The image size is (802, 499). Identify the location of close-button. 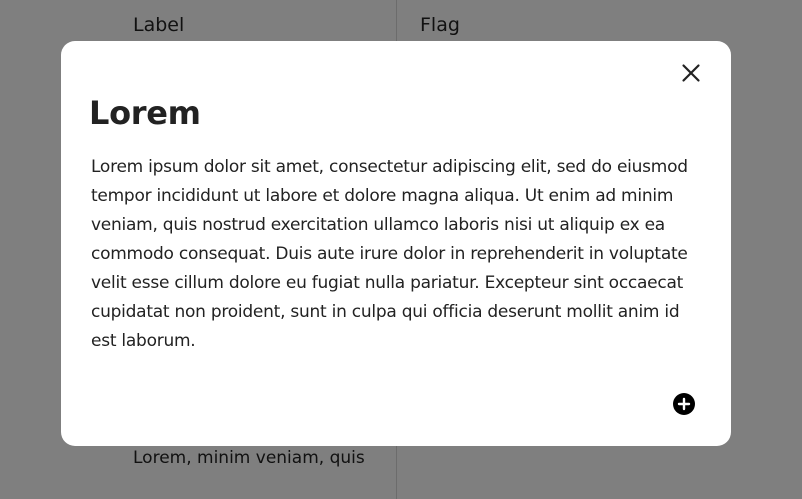
(691, 73).